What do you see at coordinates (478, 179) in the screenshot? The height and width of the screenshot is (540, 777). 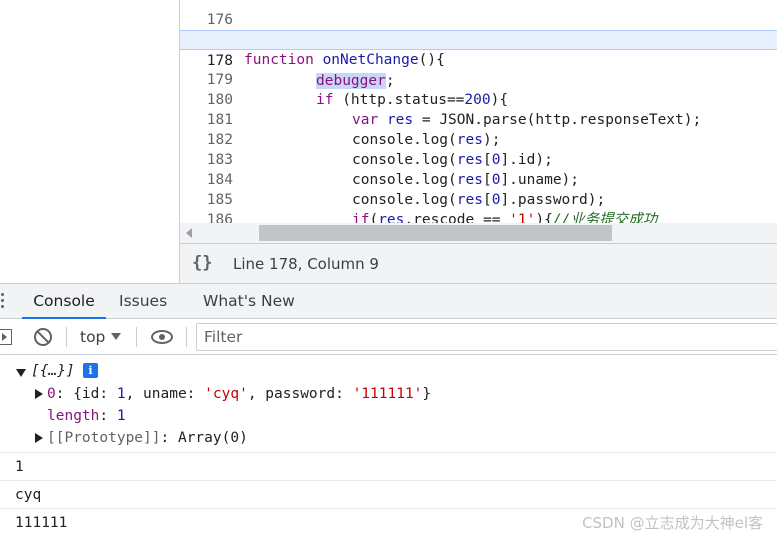 I see `code-line-184: 184 console.log(res[0].password);` at bounding box center [478, 179].